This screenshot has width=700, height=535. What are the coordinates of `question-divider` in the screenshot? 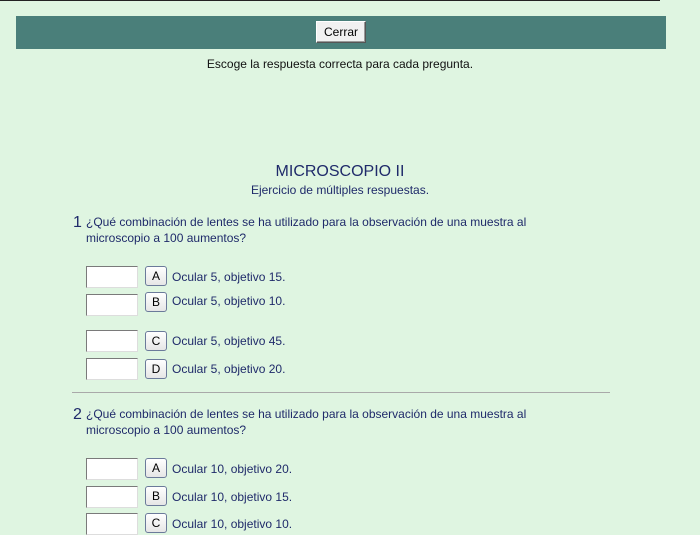 It's located at (341, 392).